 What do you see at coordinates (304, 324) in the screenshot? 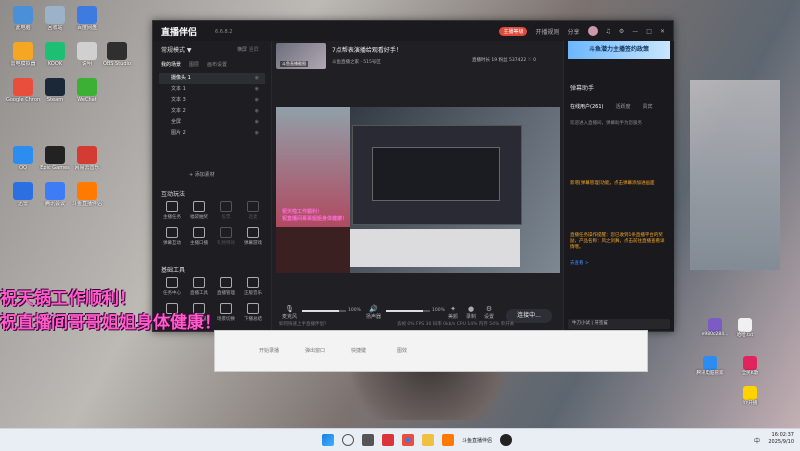
I see `help-link: 如何快速上手直播伴侣？` at bounding box center [304, 324].